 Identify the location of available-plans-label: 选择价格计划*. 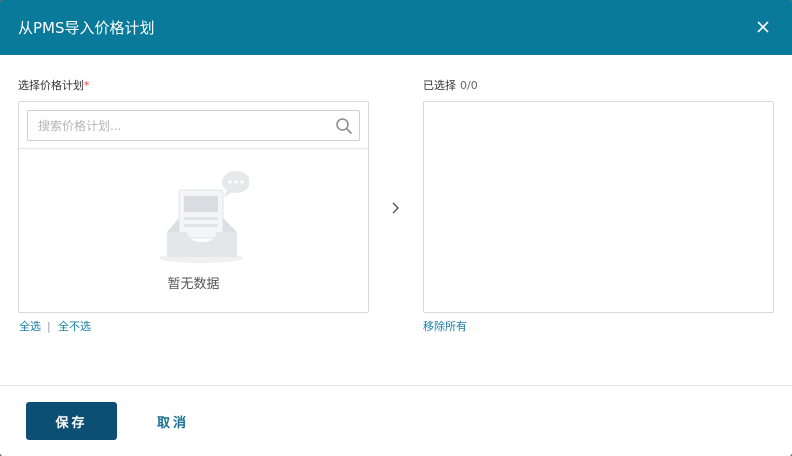
(54, 86).